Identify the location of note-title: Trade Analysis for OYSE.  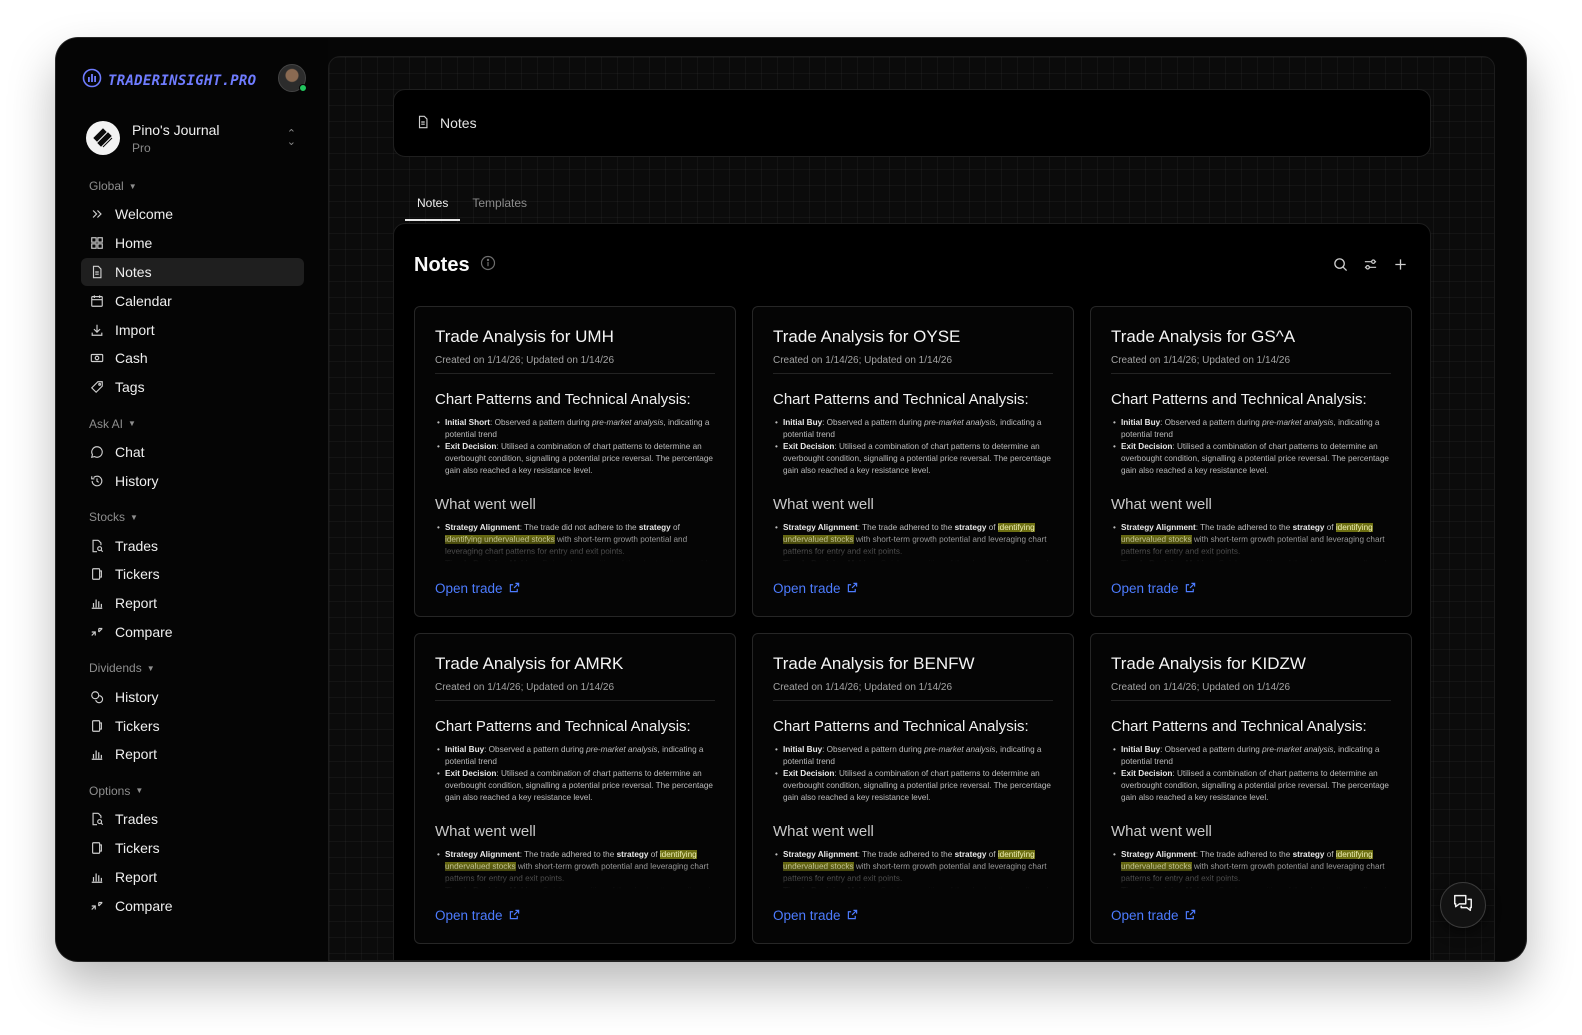
(867, 336).